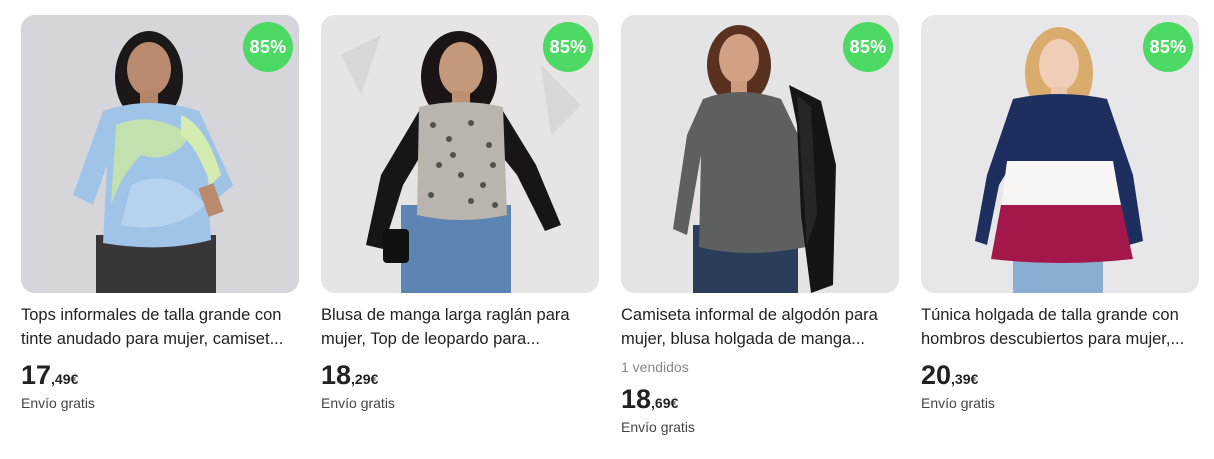  I want to click on product-price: 20 ,39€, so click(1060, 375).